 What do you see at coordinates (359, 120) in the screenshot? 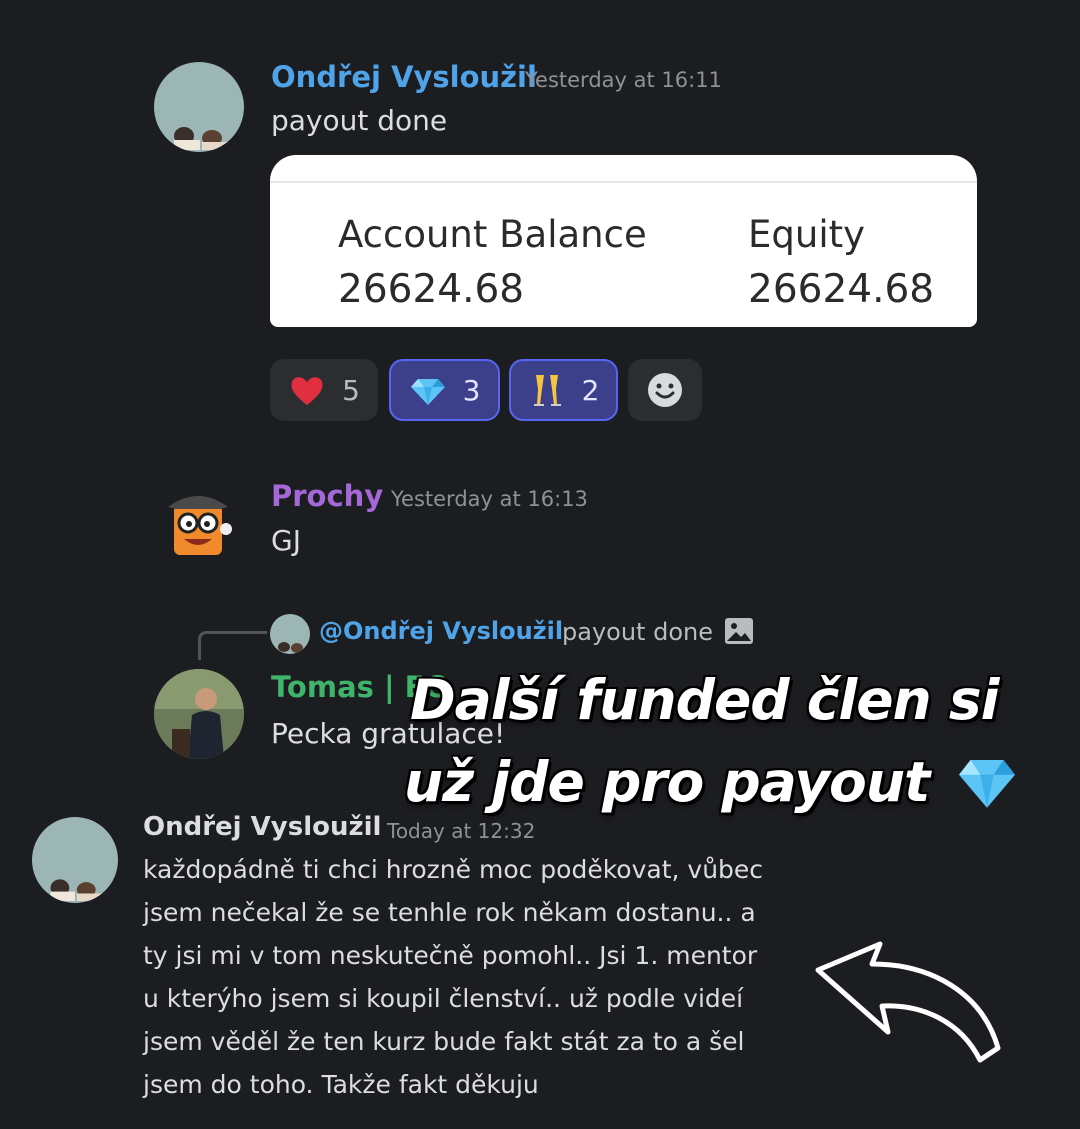
I see `message-text: payout done` at bounding box center [359, 120].